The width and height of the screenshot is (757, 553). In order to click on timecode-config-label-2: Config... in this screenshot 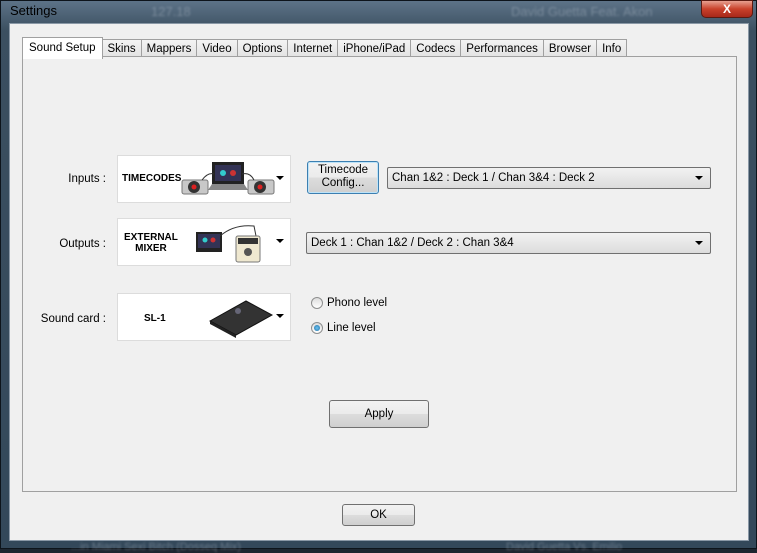, I will do `click(343, 183)`.